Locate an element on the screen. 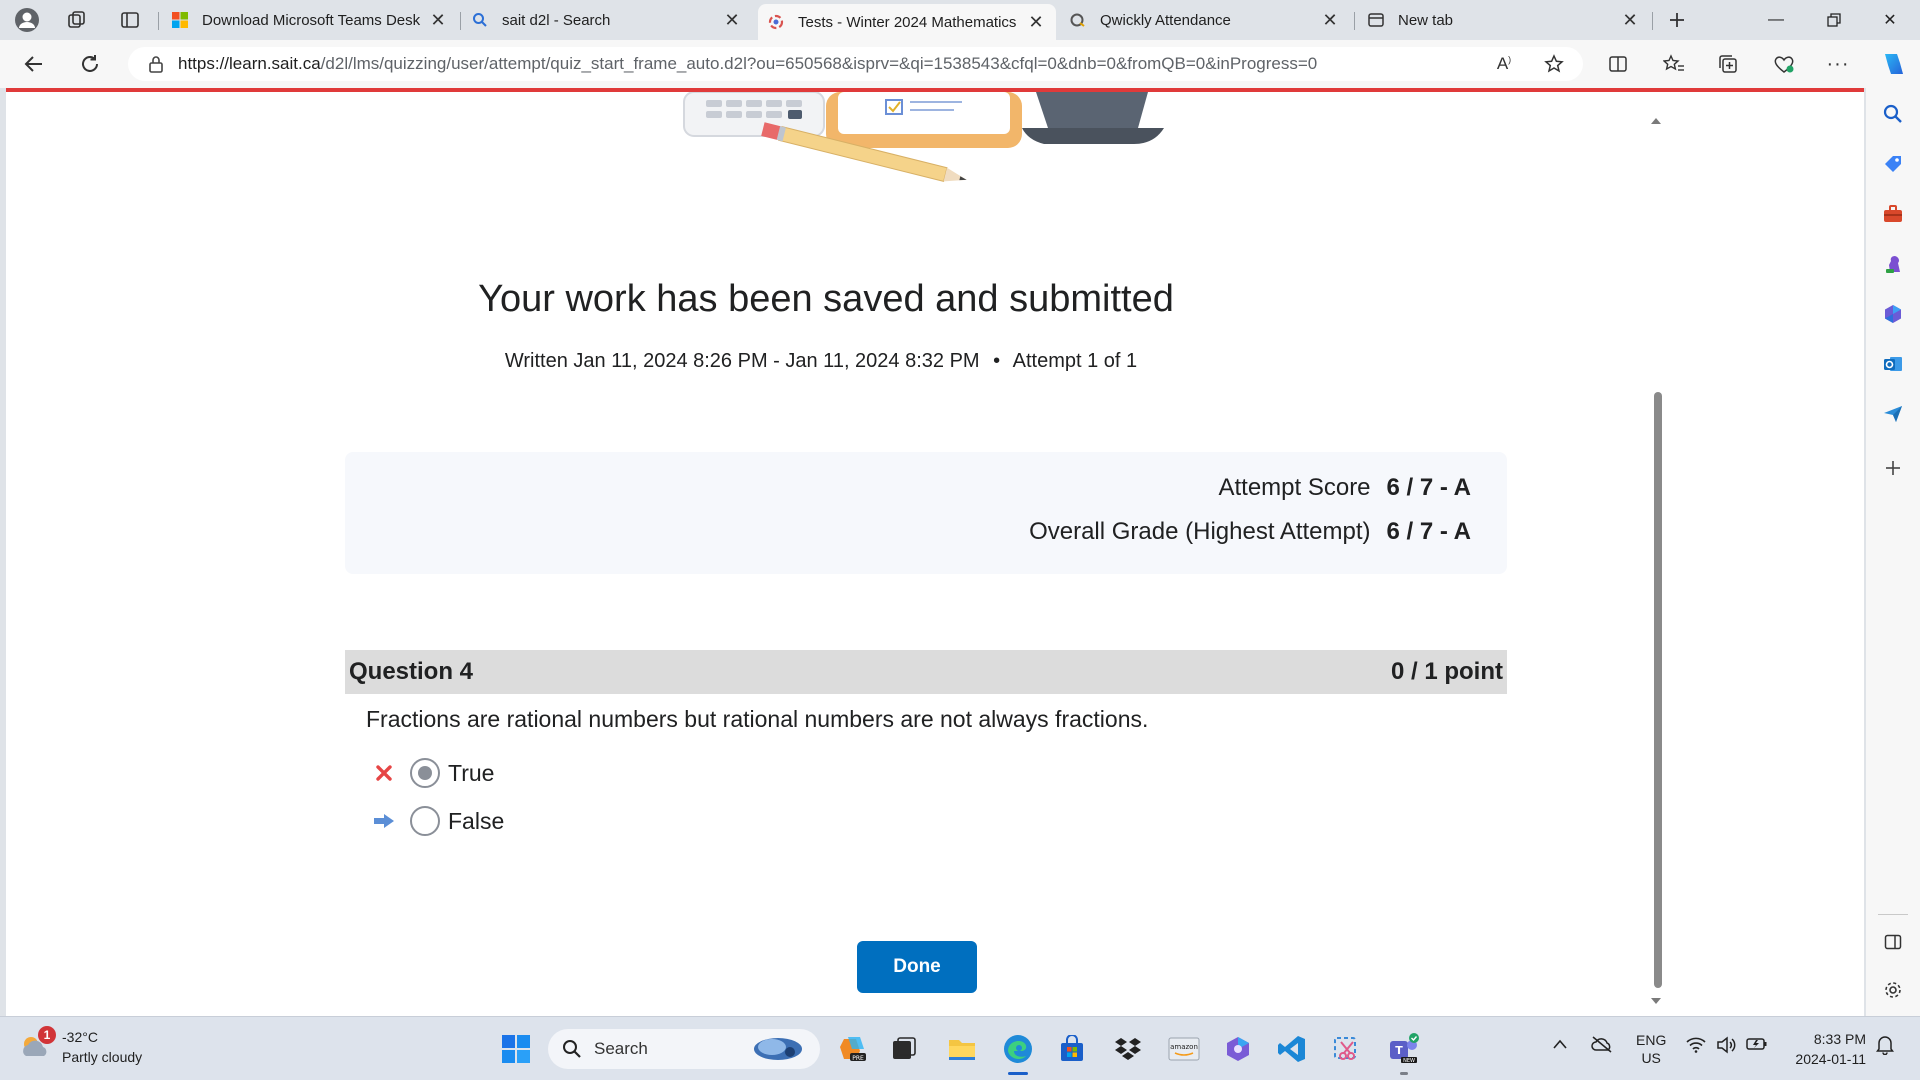 Image resolution: width=1920 pixels, height=1080 pixels. notifications-button is located at coordinates (1885, 1046).